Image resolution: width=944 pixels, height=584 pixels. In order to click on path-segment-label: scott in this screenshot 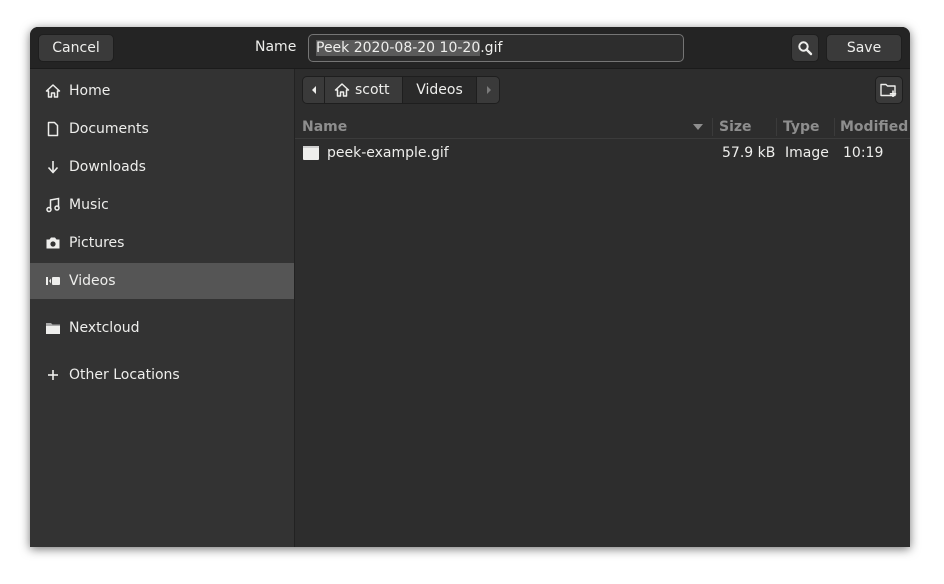, I will do `click(372, 90)`.